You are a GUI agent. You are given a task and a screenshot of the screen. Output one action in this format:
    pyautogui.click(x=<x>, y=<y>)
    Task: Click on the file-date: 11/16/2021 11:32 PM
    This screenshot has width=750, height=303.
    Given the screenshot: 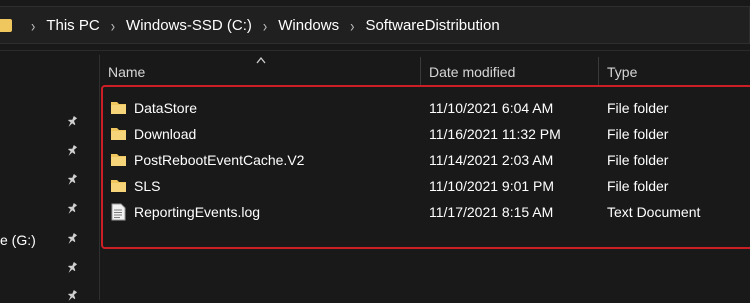 What is the action you would take?
    pyautogui.click(x=495, y=134)
    